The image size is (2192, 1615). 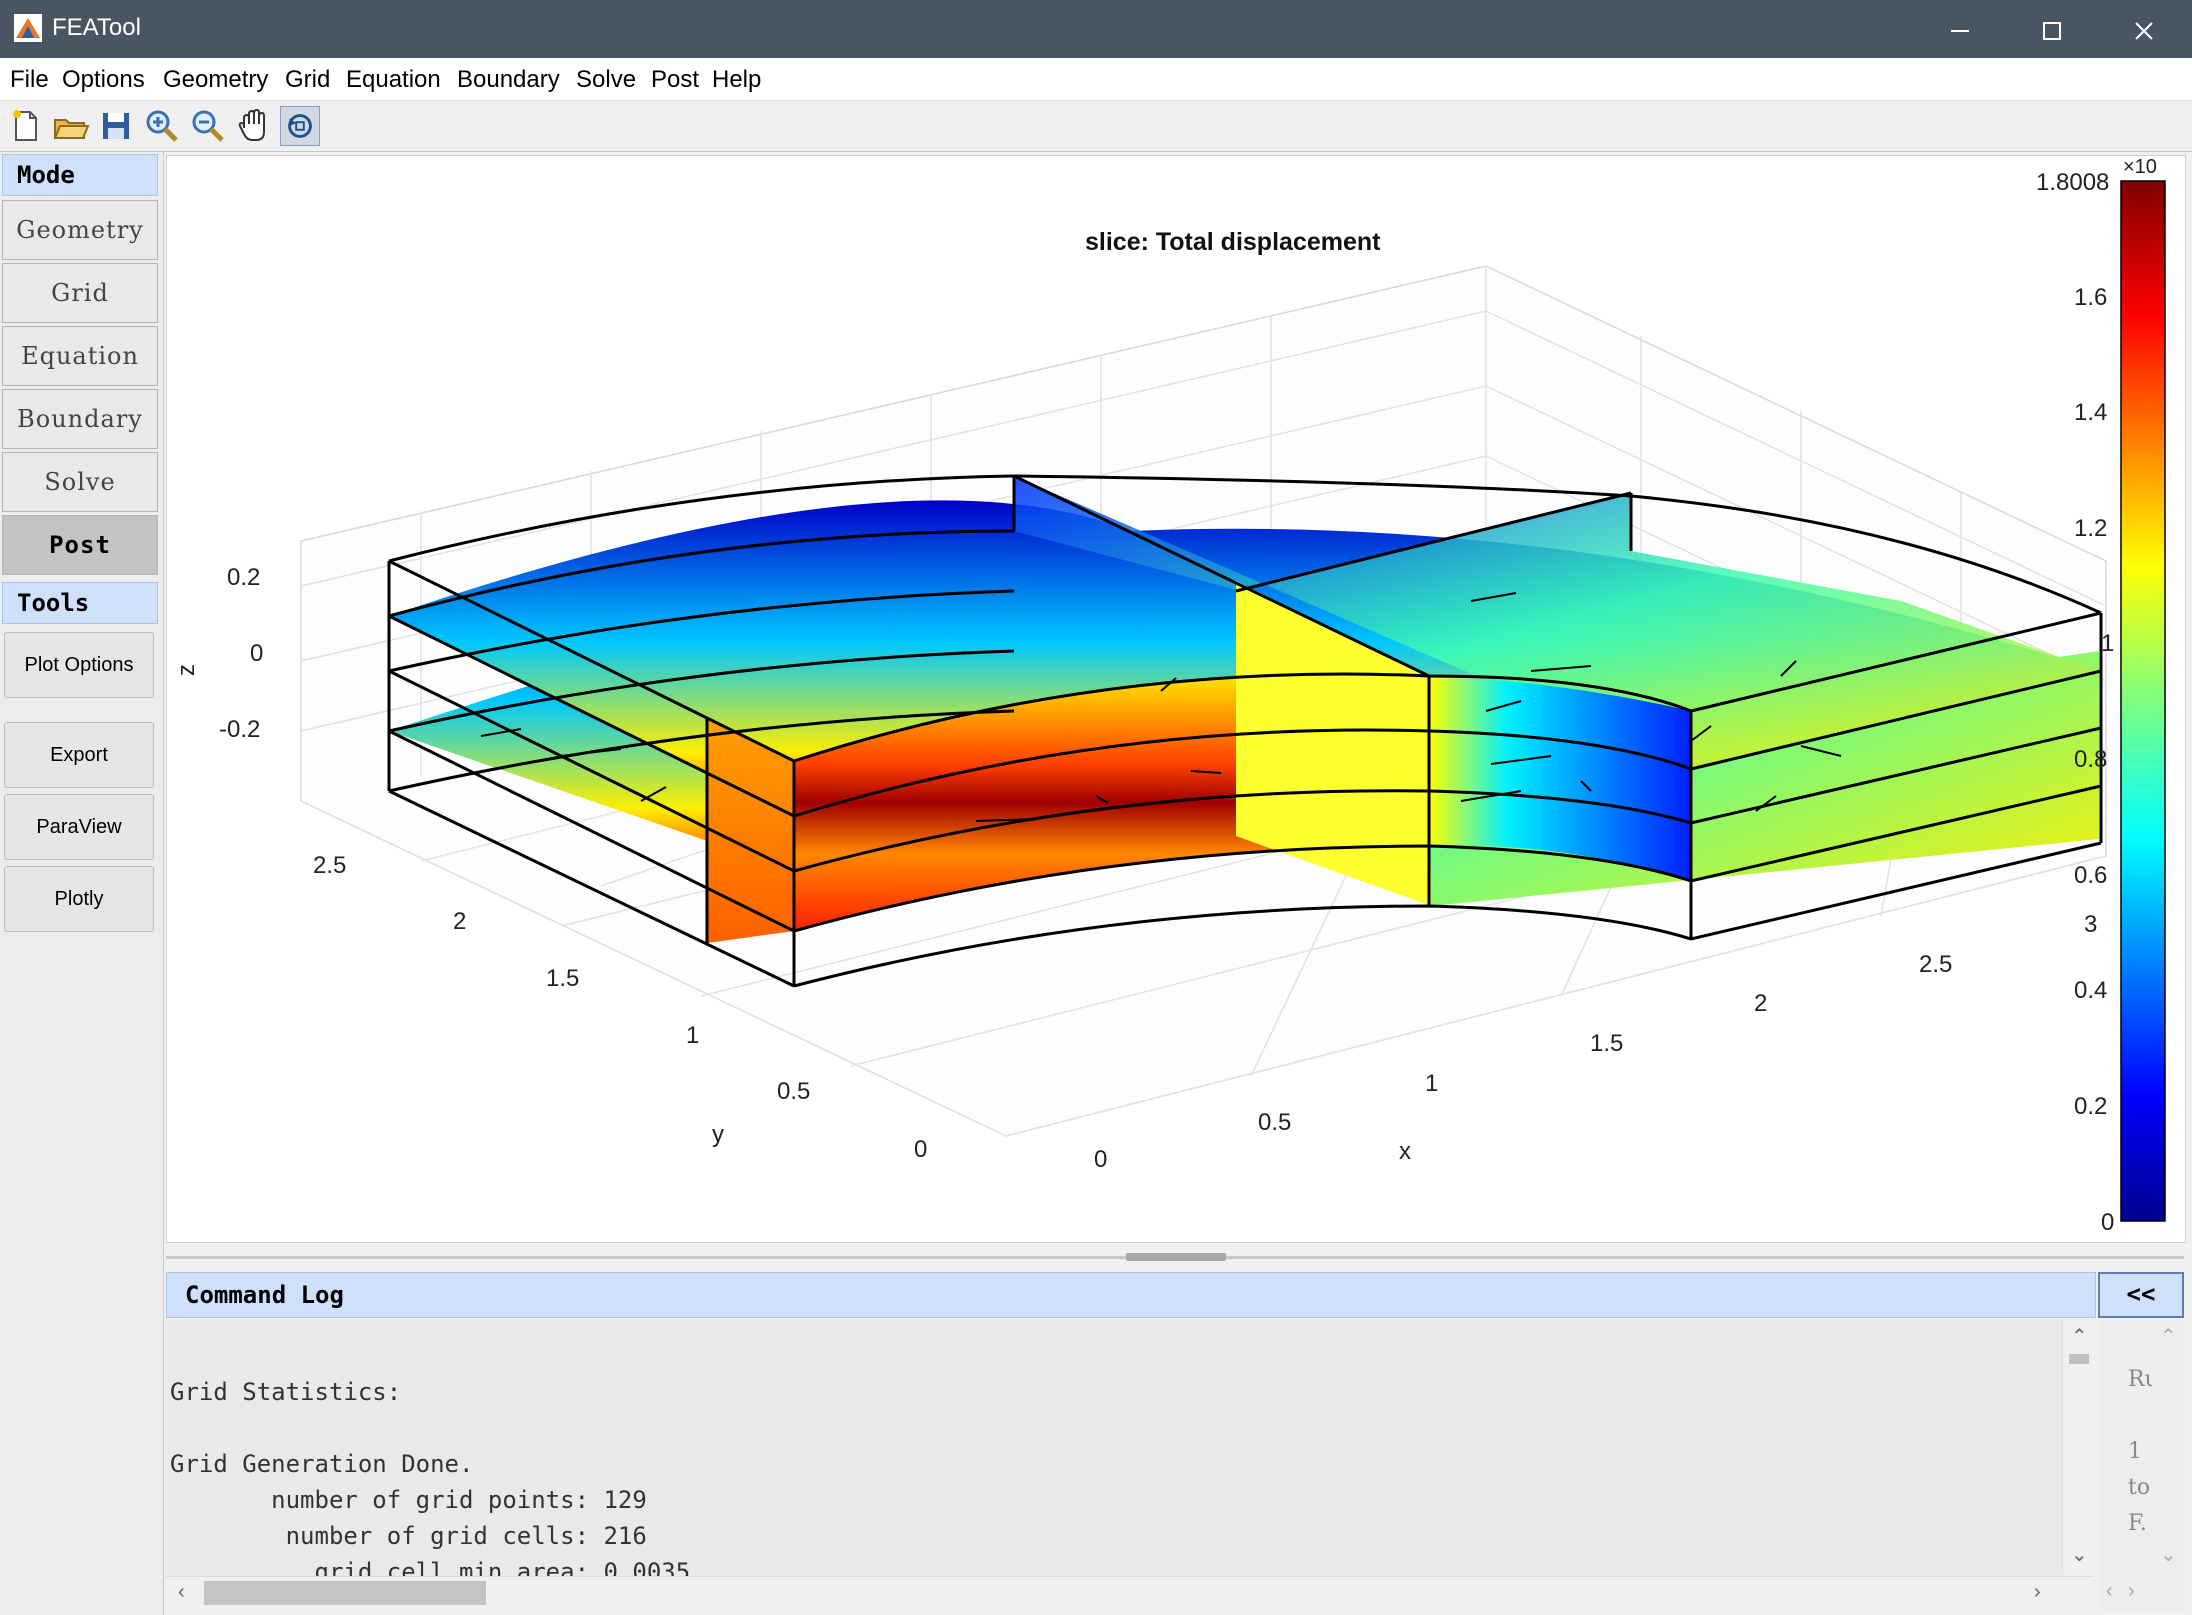 I want to click on menu-grid: Grid, so click(x=307, y=80).